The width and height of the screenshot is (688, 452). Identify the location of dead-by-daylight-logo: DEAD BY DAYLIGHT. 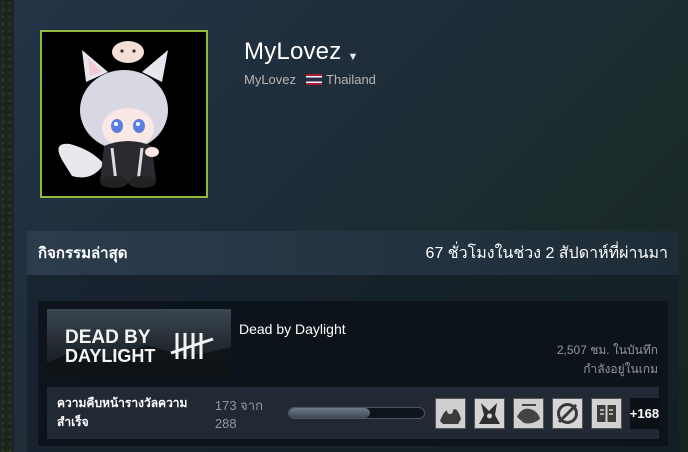
(139, 343).